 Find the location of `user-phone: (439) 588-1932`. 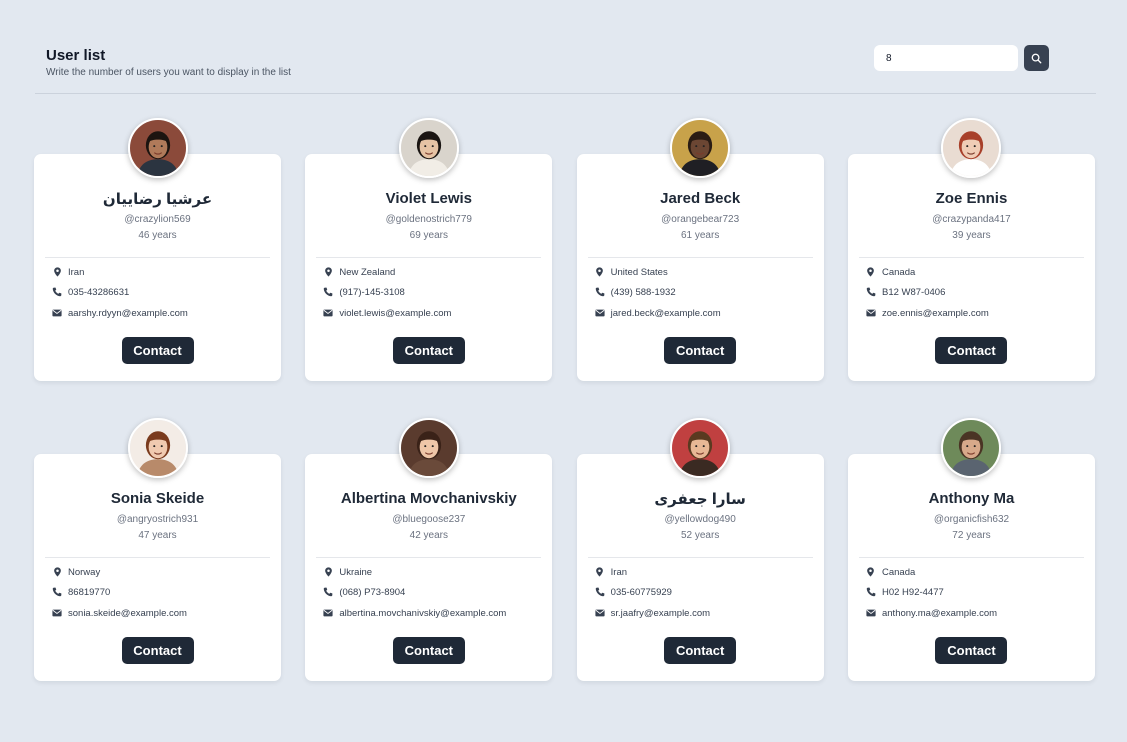

user-phone: (439) 588-1932 is located at coordinates (705, 292).